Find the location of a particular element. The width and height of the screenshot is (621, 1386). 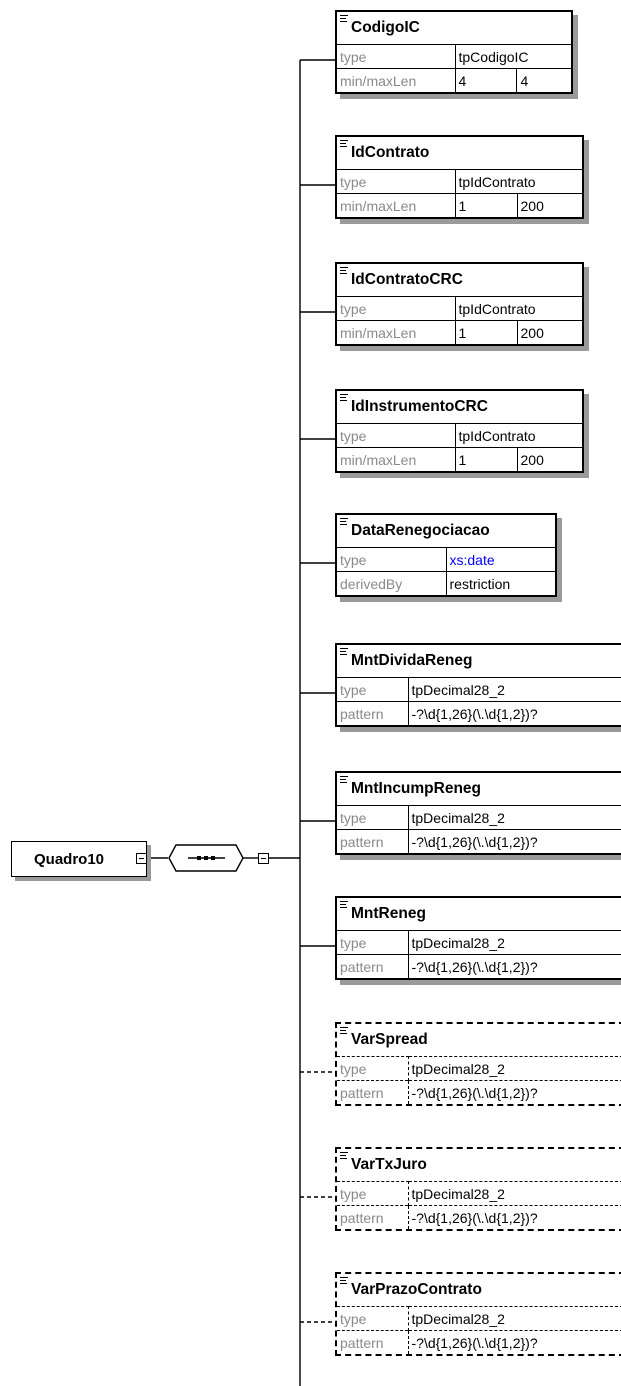

element-name: IdContratoCRC is located at coordinates (407, 279).